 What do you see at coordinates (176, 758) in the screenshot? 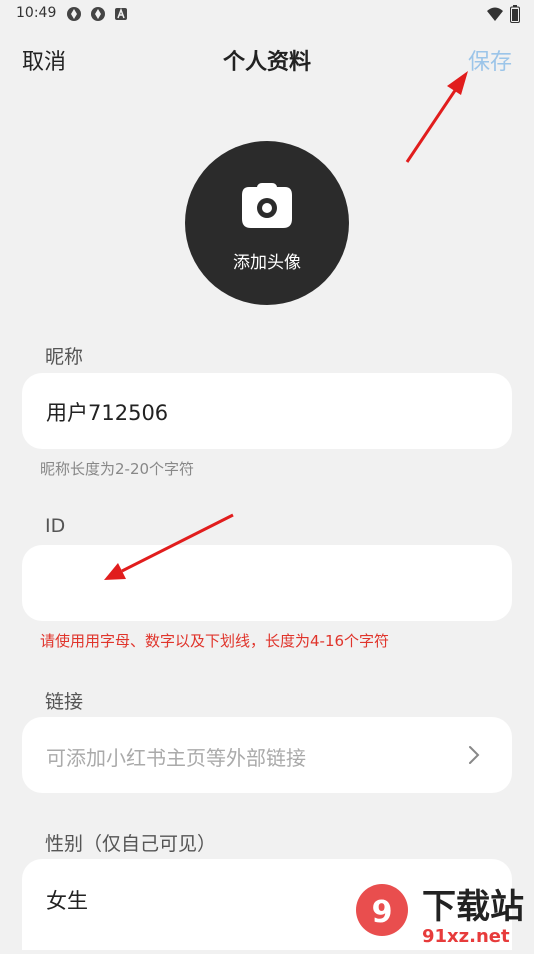
I see `link-placeholder: 可添加小红书主页等外部链接` at bounding box center [176, 758].